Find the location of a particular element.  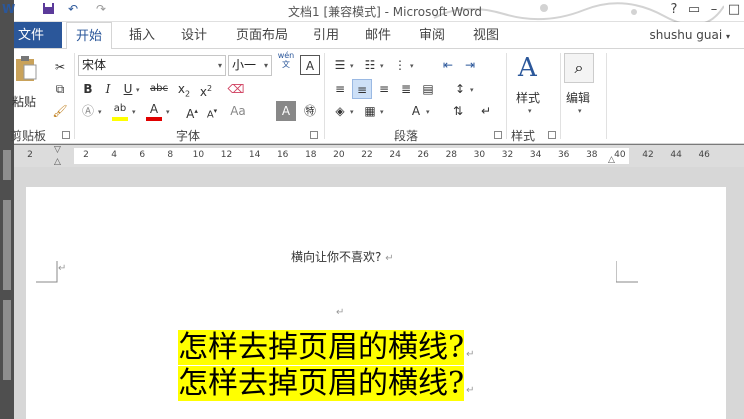

ruler-number: 42 is located at coordinates (648, 155).